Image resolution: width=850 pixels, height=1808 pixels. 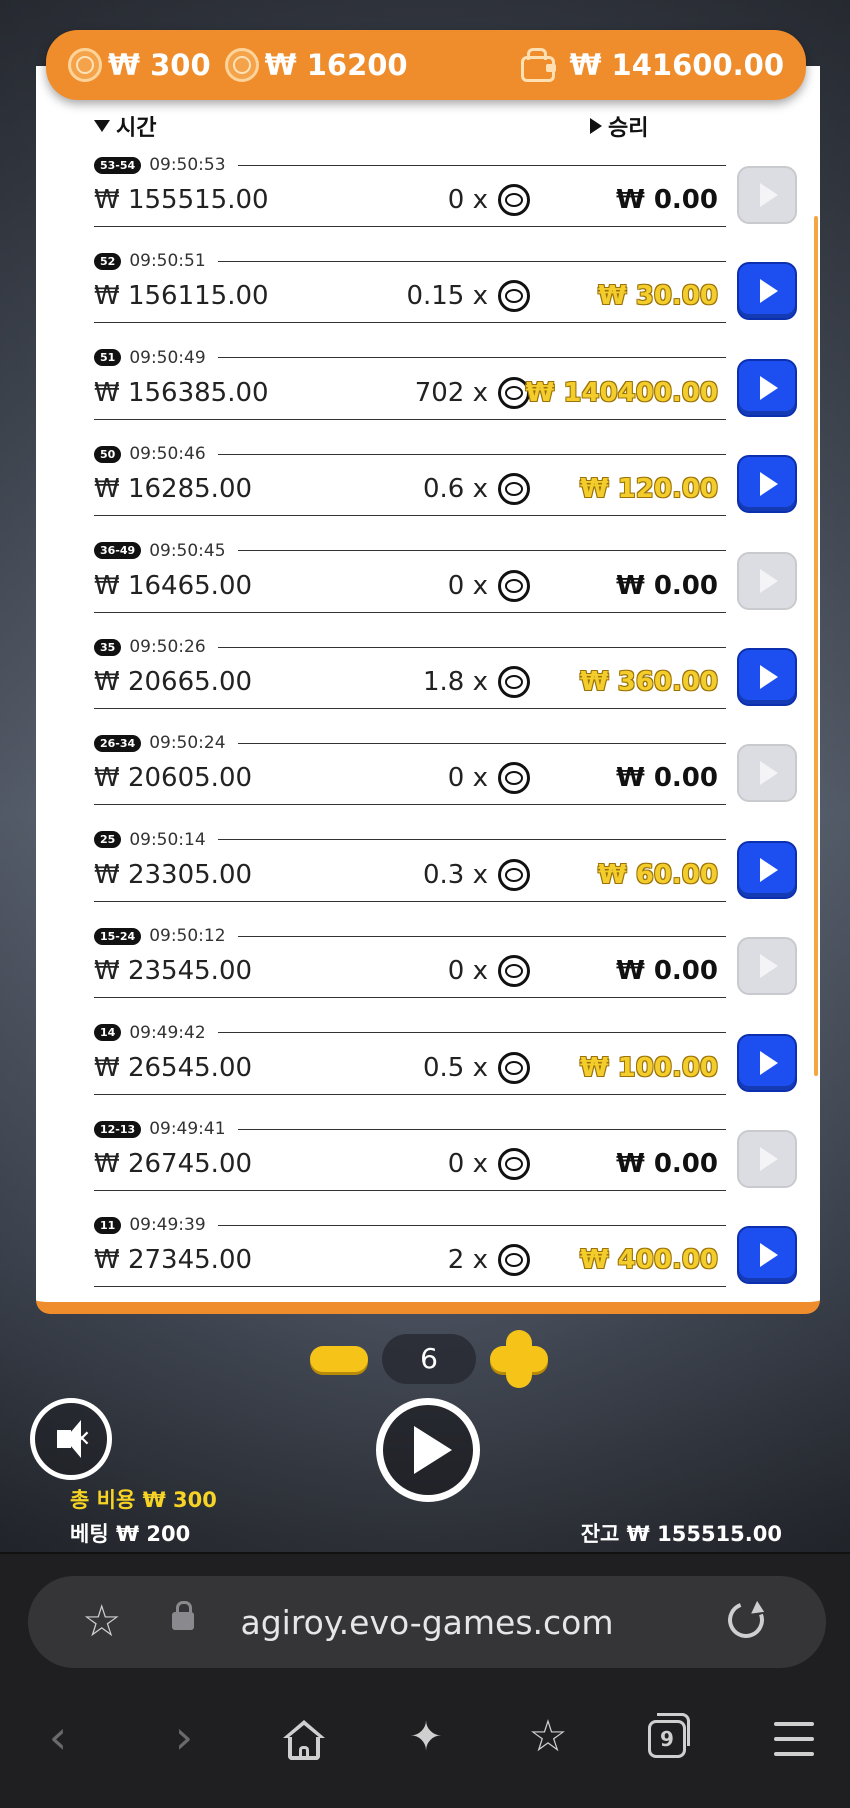 What do you see at coordinates (648, 489) in the screenshot?
I see `row-win: ₩ 120.00` at bounding box center [648, 489].